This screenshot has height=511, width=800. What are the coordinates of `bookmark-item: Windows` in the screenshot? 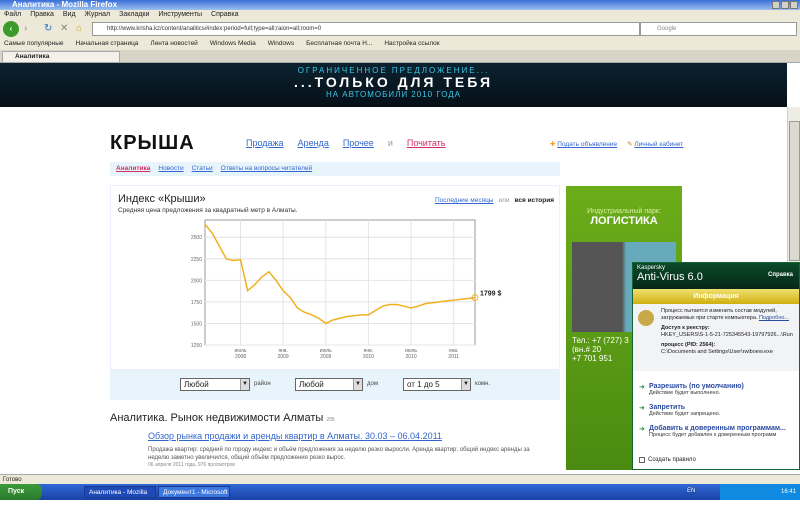 It's located at (281, 44).